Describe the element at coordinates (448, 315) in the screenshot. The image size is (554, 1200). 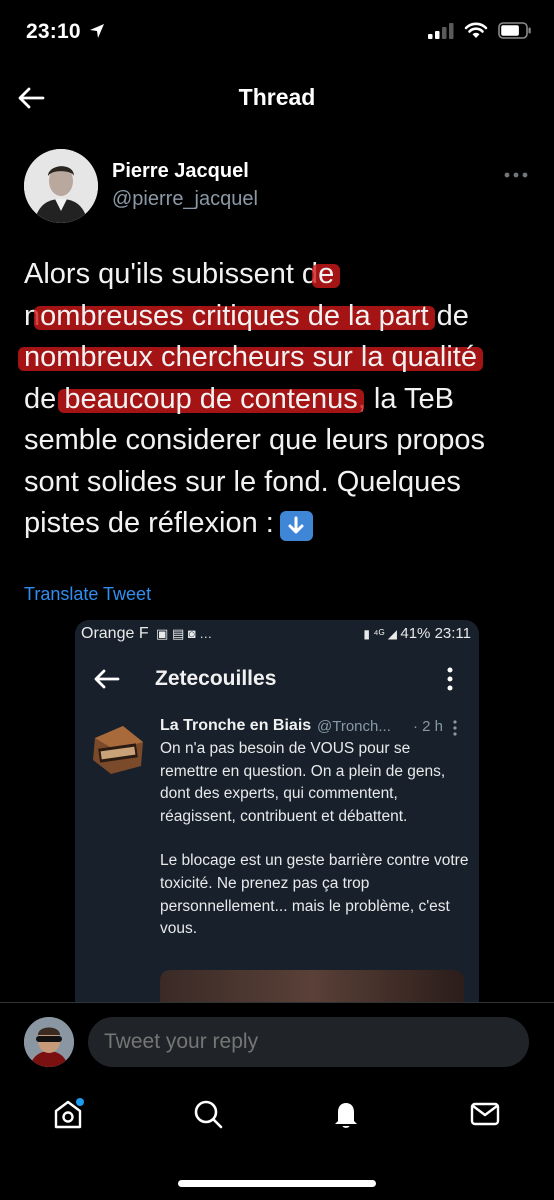
I see `tweet-line-text: de` at that location.